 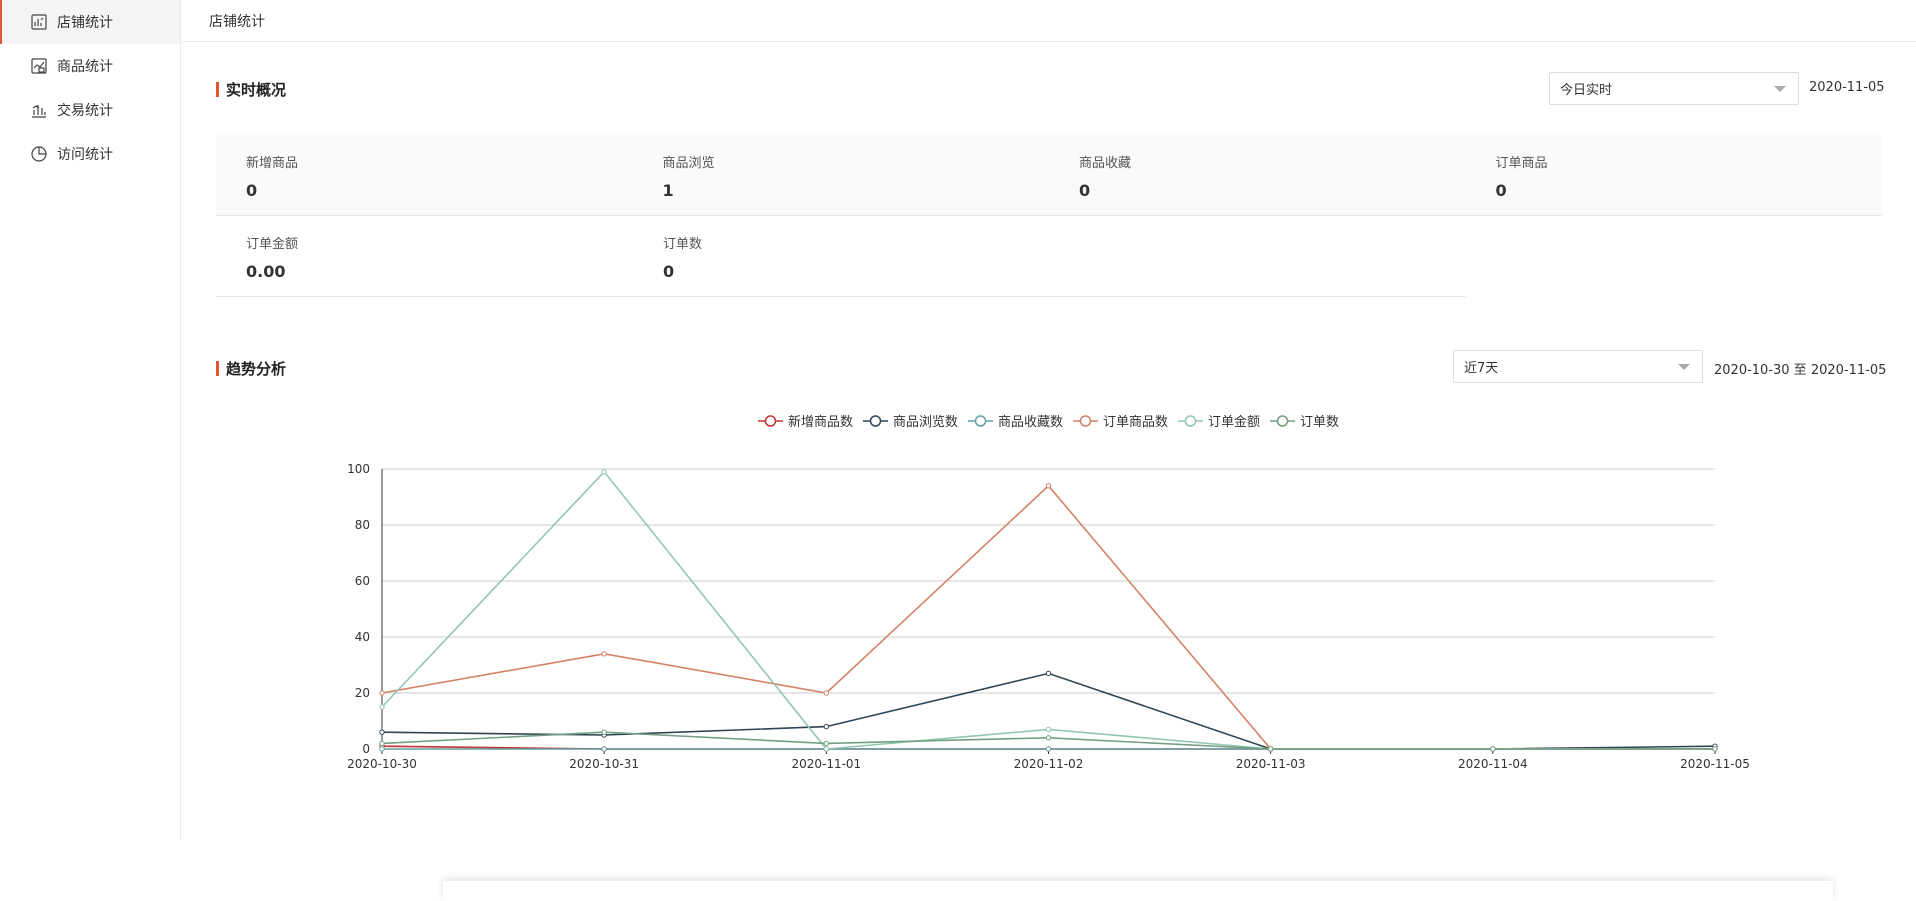 What do you see at coordinates (362, 525) in the screenshot?
I see `y-tick-label: 80` at bounding box center [362, 525].